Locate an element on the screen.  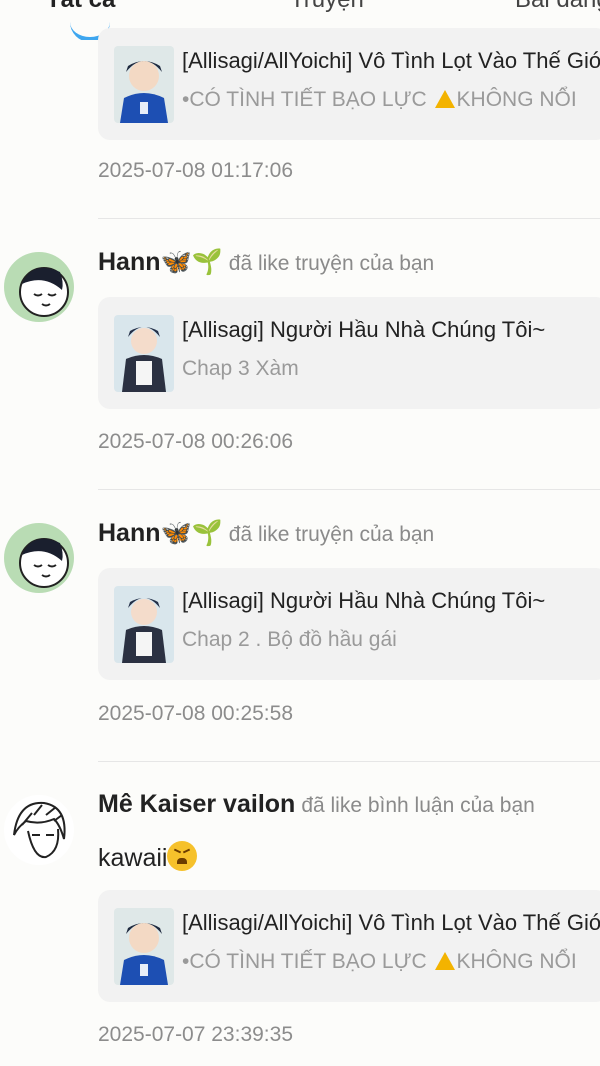
tired-face-emoji-icon is located at coordinates (182, 856).